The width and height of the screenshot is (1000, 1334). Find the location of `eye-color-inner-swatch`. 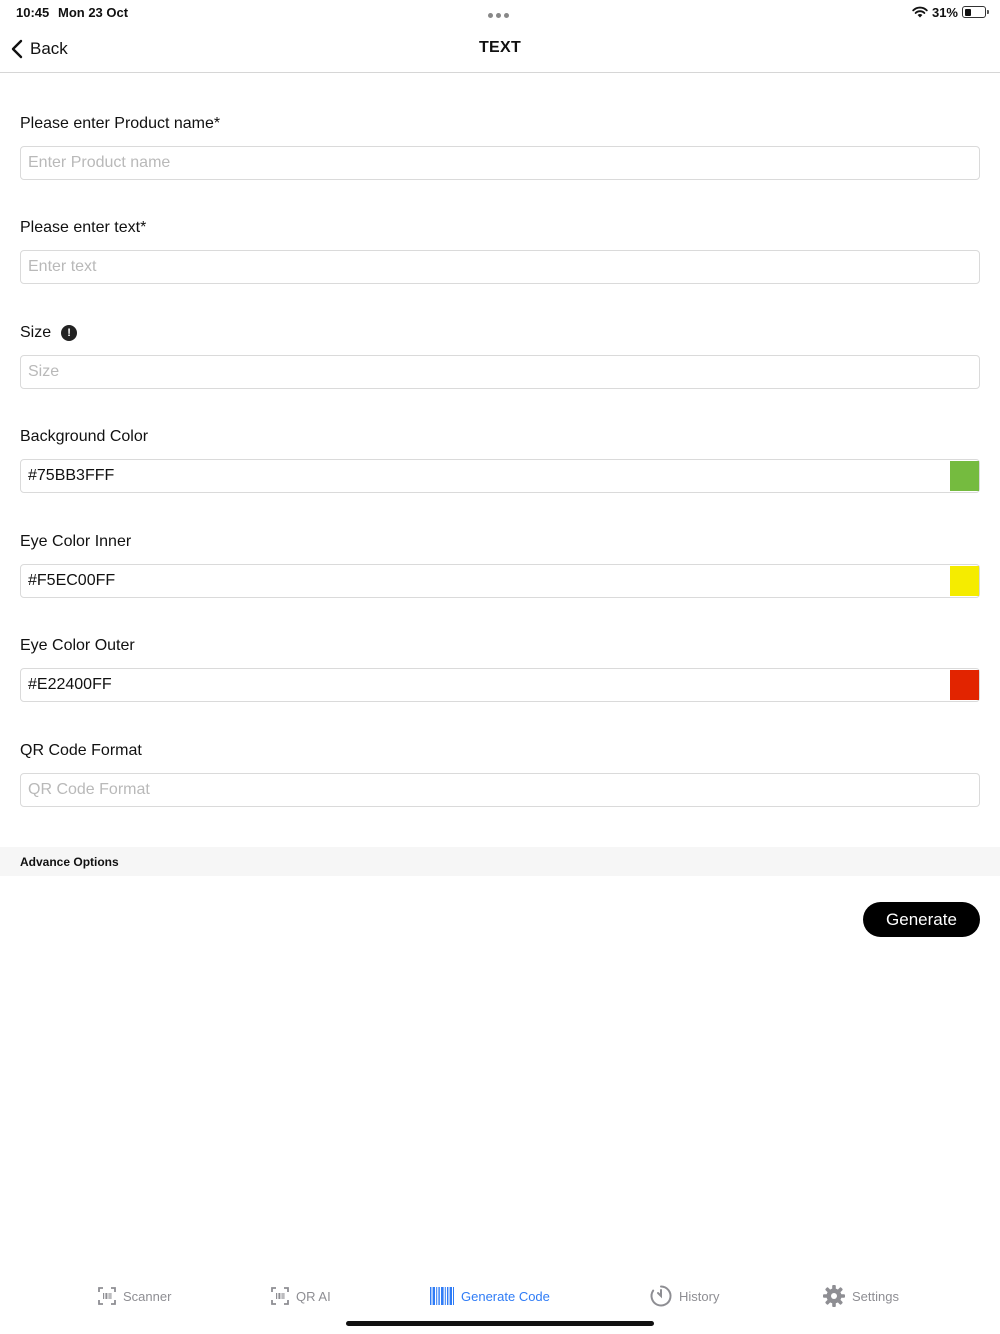

eye-color-inner-swatch is located at coordinates (964, 581).